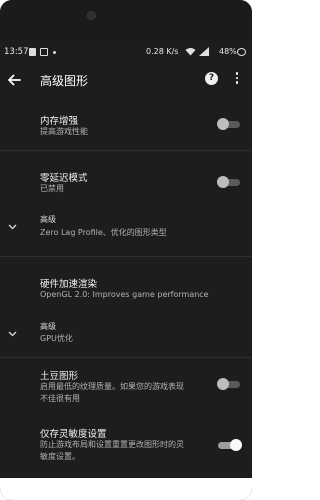 This screenshot has width=320, height=500. What do you see at coordinates (59, 121) in the screenshot?
I see `setting-title: 内存增强` at bounding box center [59, 121].